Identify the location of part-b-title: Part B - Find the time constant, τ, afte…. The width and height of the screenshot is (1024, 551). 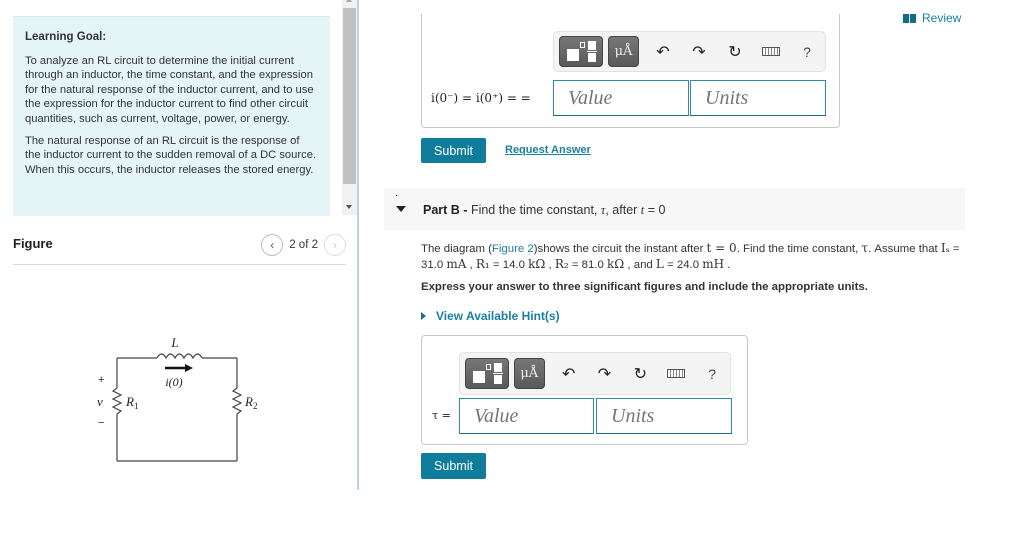
(544, 210).